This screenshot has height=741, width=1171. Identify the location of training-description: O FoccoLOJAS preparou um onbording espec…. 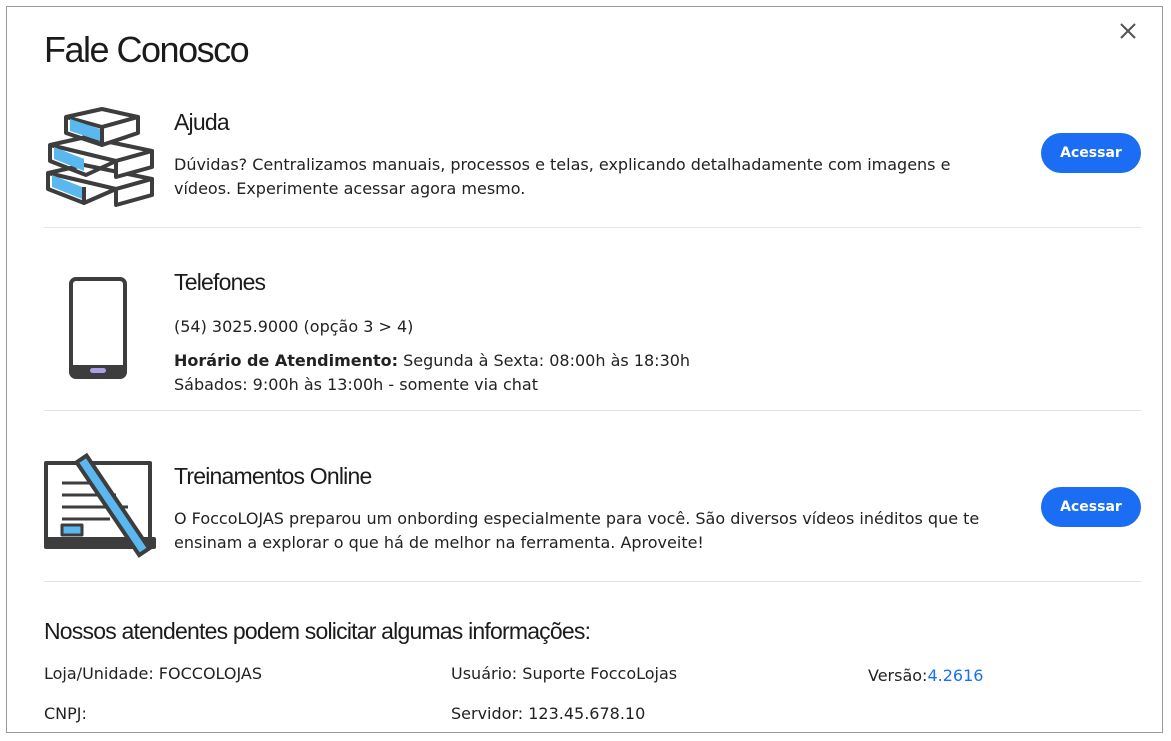
(576, 531).